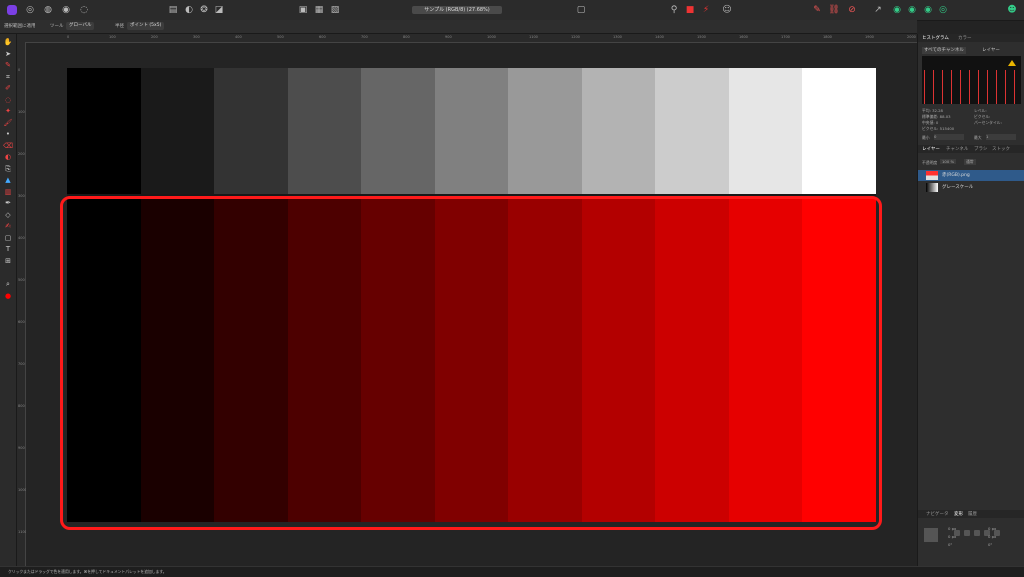  What do you see at coordinates (972, 514) in the screenshot?
I see `tab-history: 履歴` at bounding box center [972, 514].